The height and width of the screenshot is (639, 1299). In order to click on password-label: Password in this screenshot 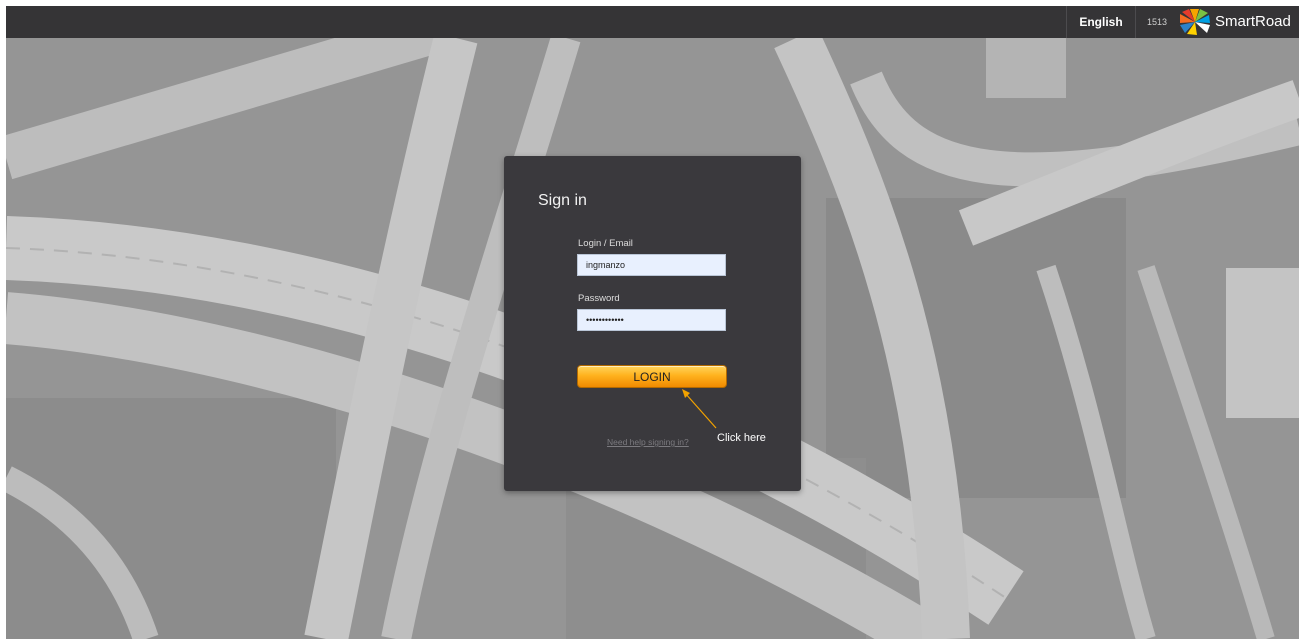, I will do `click(599, 298)`.